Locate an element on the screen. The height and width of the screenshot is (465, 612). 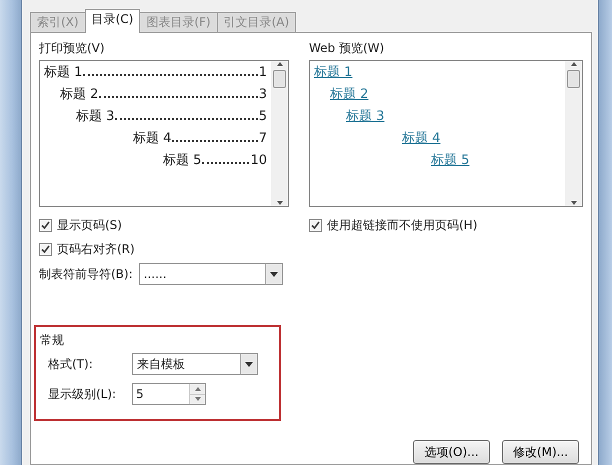
page-number: 10 is located at coordinates (258, 161).